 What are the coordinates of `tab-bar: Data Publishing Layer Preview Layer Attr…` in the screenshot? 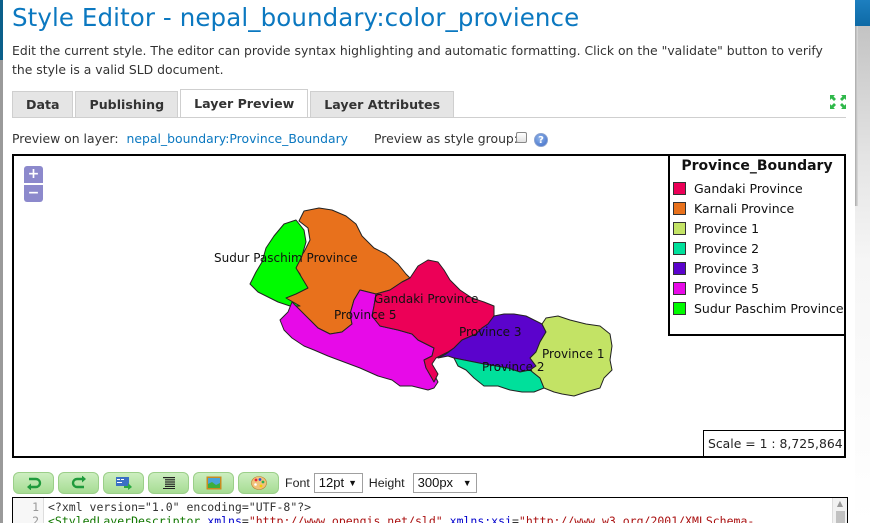 It's located at (234, 103).